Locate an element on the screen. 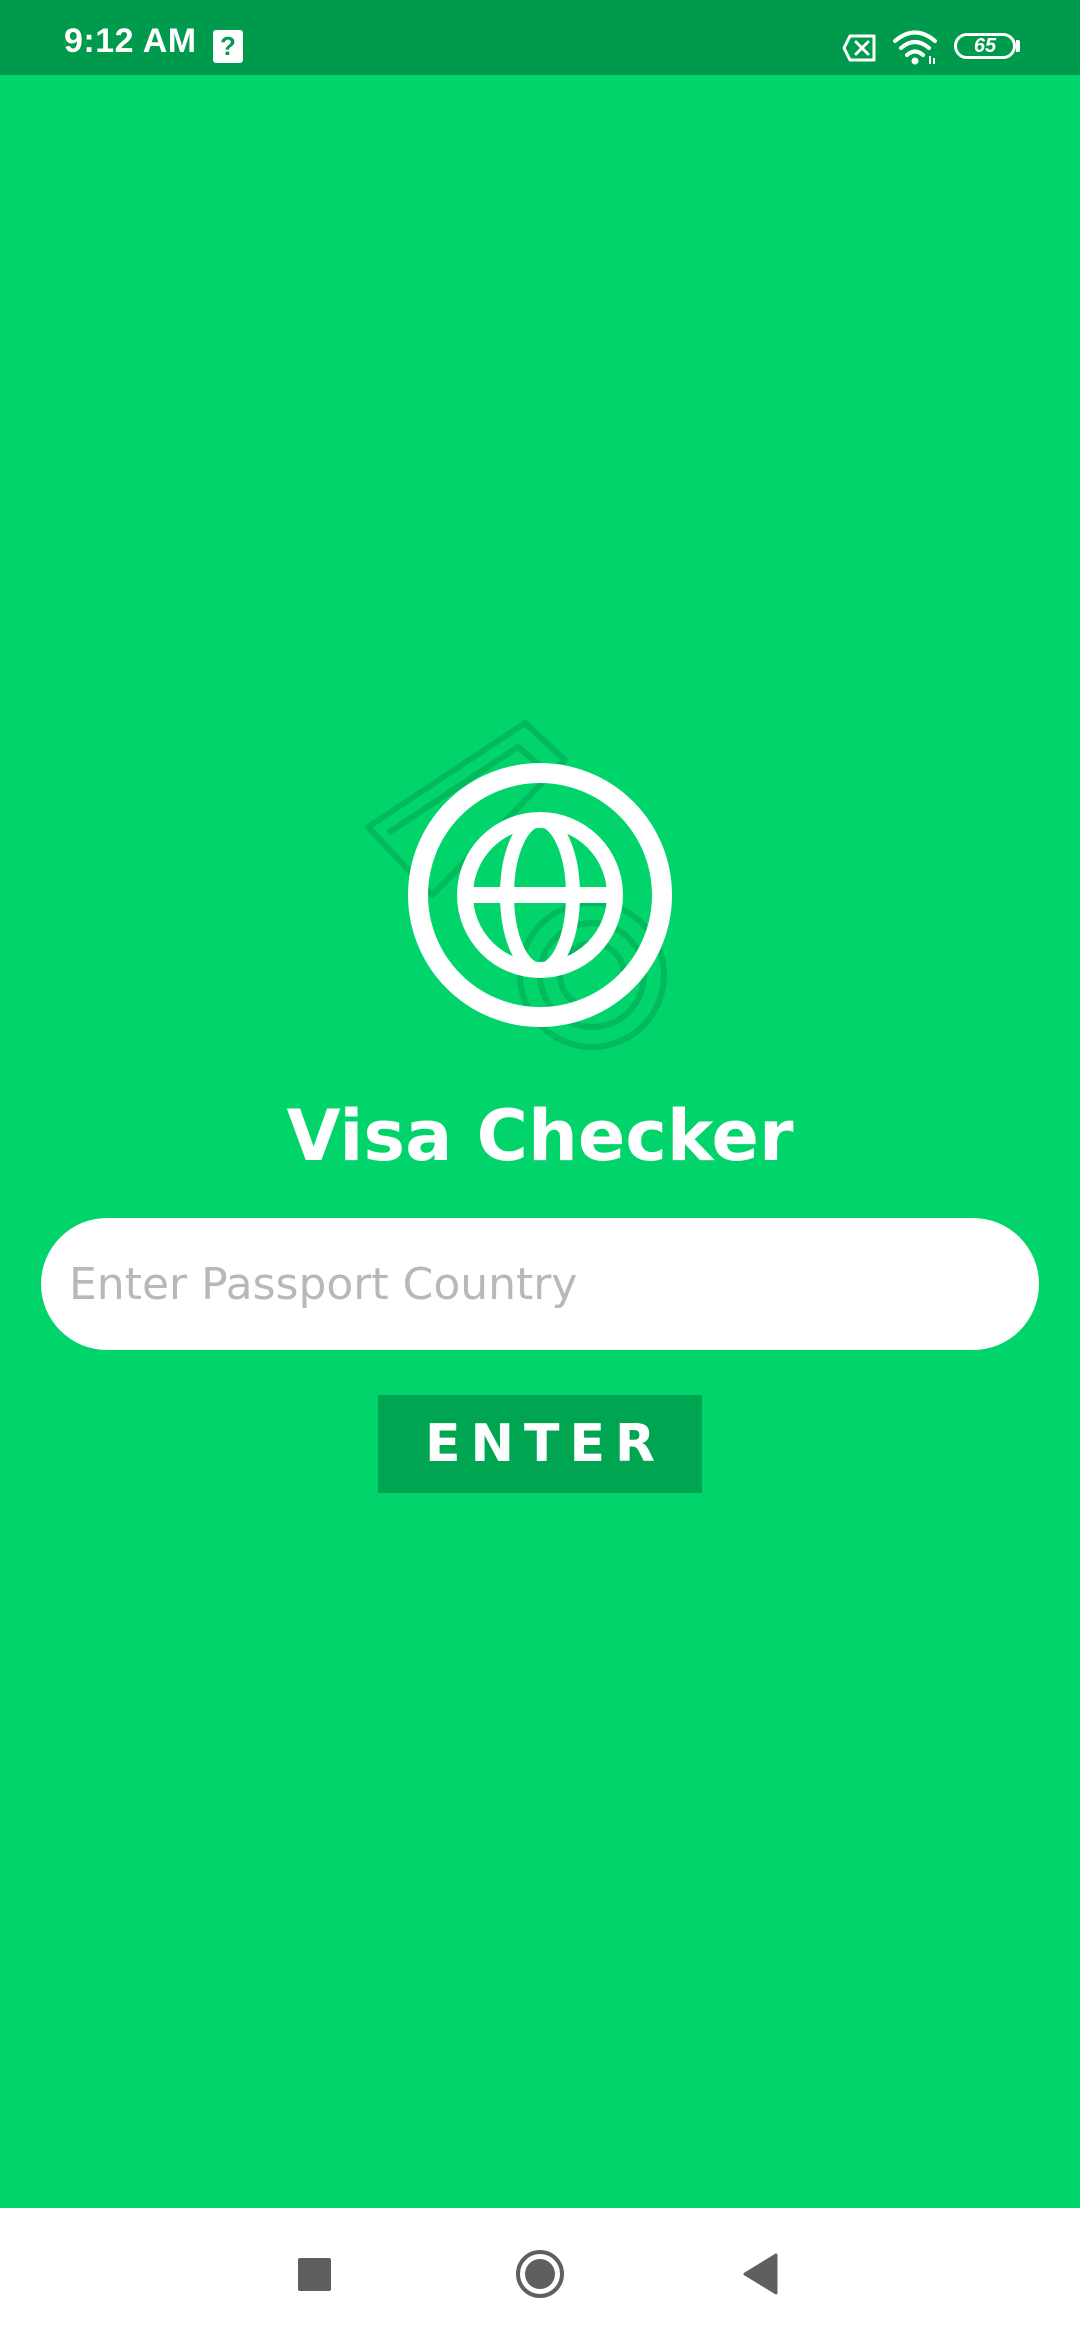  globe-passport-icon is located at coordinates (518, 885).